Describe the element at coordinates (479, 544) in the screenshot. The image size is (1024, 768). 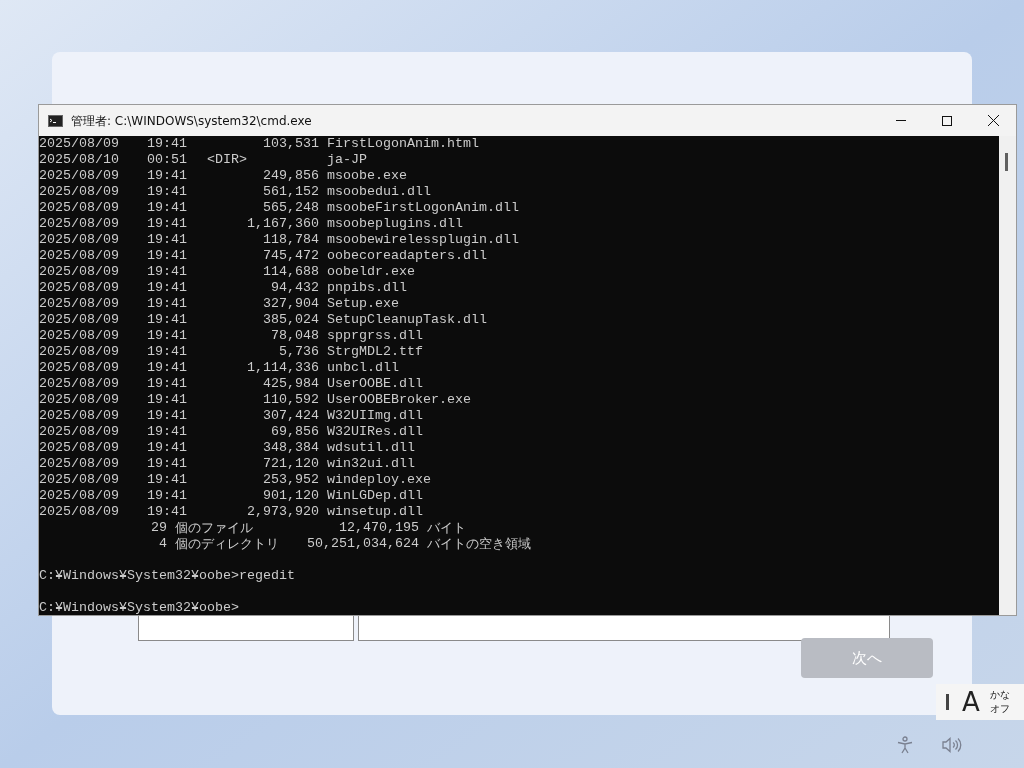
I see `summary-unit: バイトの空き領域` at that location.